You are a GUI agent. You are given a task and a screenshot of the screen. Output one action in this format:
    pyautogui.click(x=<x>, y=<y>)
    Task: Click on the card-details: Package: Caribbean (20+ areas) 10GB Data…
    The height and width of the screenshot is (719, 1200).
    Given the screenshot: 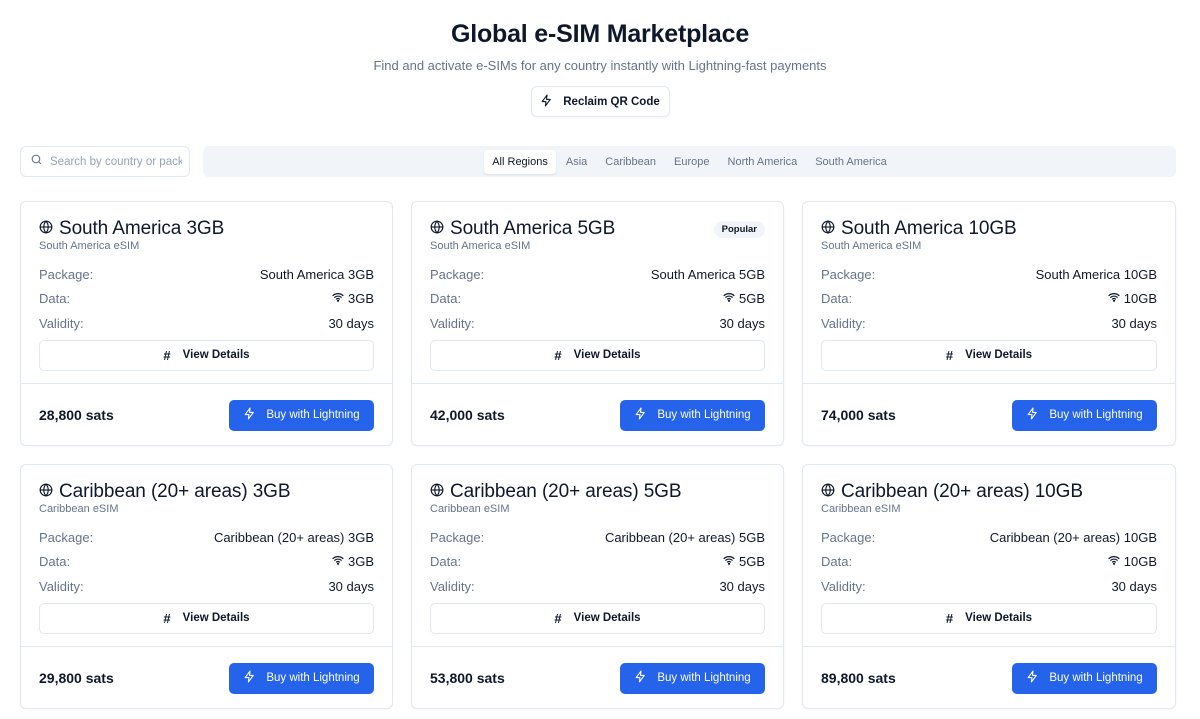 What is the action you would take?
    pyautogui.click(x=989, y=562)
    